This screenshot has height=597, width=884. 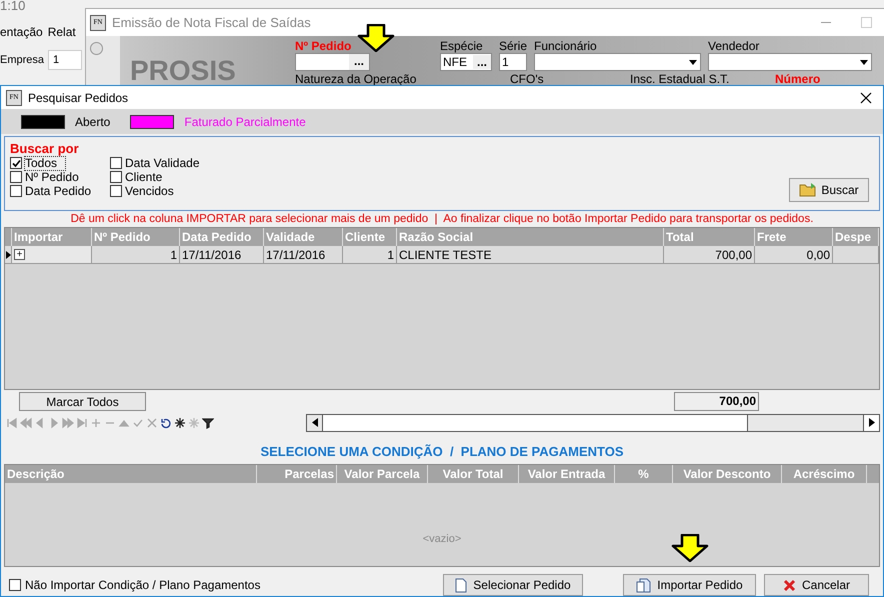 What do you see at coordinates (149, 191) in the screenshot?
I see `option-label: Vencidos` at bounding box center [149, 191].